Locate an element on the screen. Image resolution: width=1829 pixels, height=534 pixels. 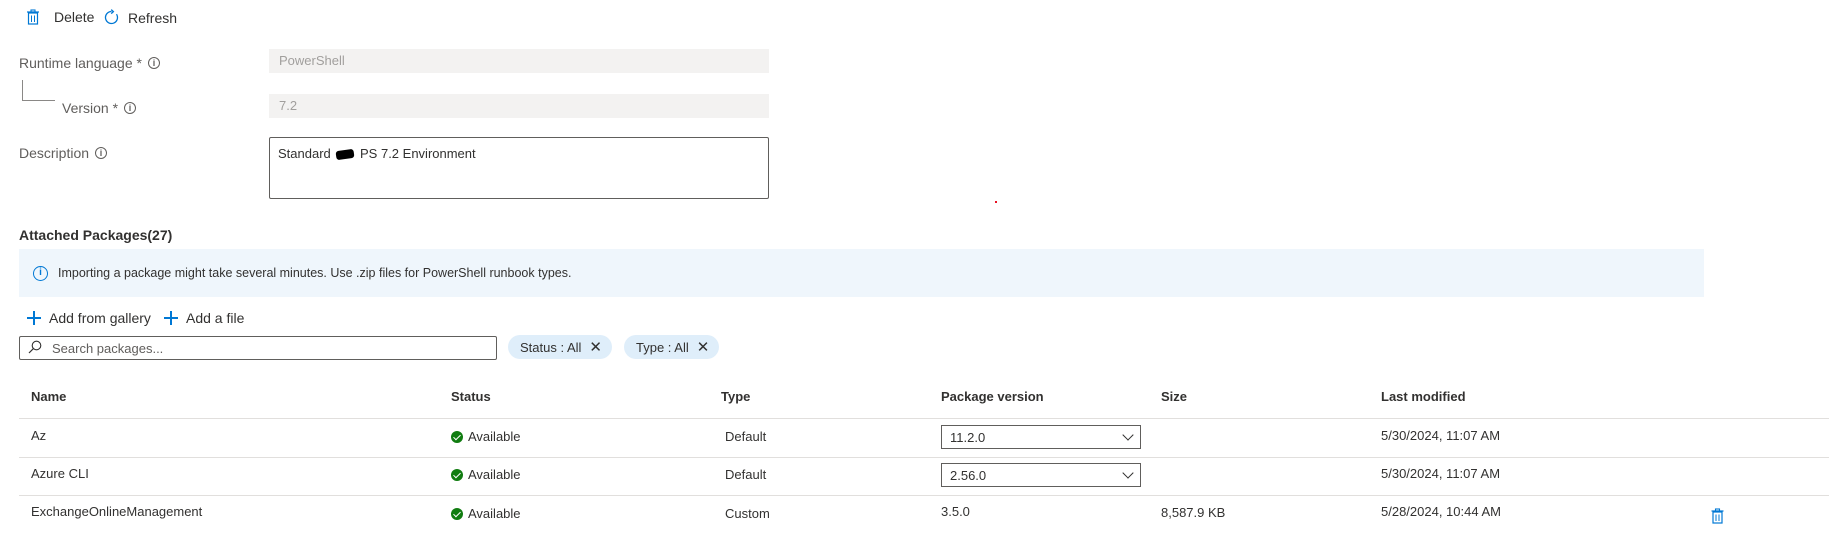
column-header-size: Size is located at coordinates (1174, 396).